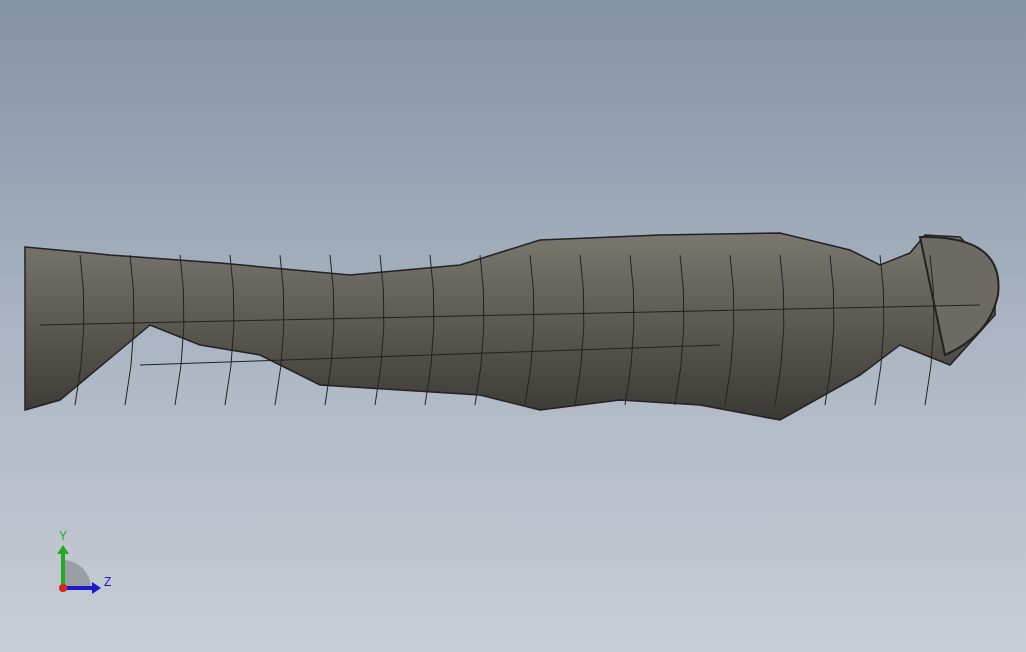  What do you see at coordinates (63, 588) in the screenshot?
I see `origin-dot-icon` at bounding box center [63, 588].